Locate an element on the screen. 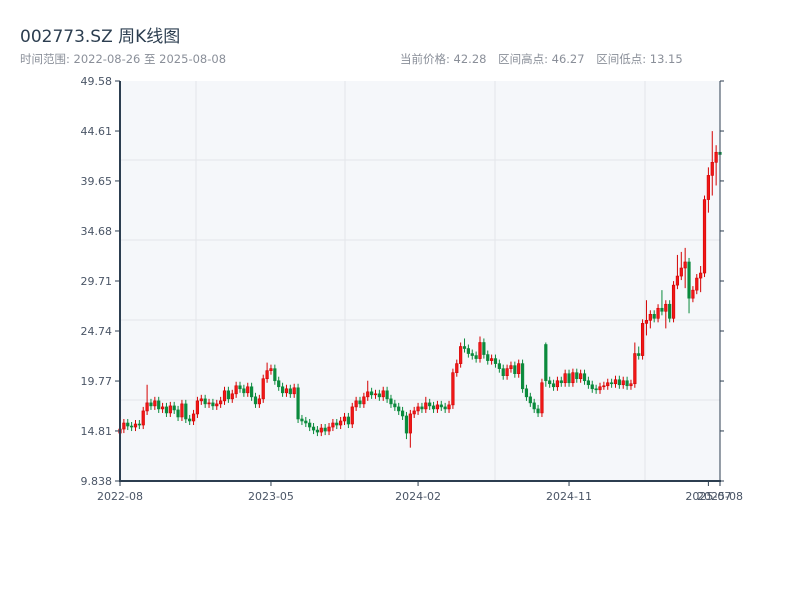 The height and width of the screenshot is (600, 800). y-tick-label: 9.838 is located at coordinates (97, 481).